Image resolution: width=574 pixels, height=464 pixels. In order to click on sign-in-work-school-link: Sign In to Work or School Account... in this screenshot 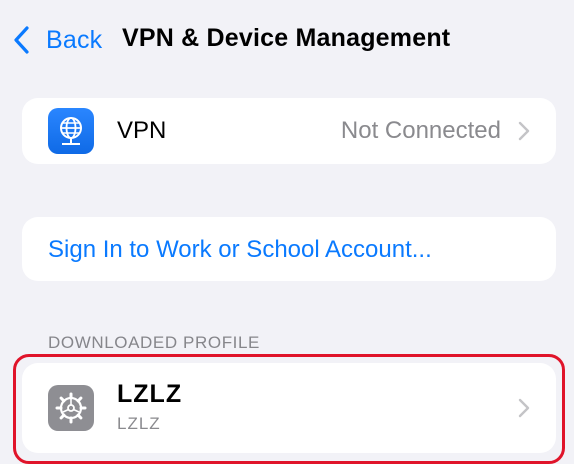, I will do `click(240, 250)`.